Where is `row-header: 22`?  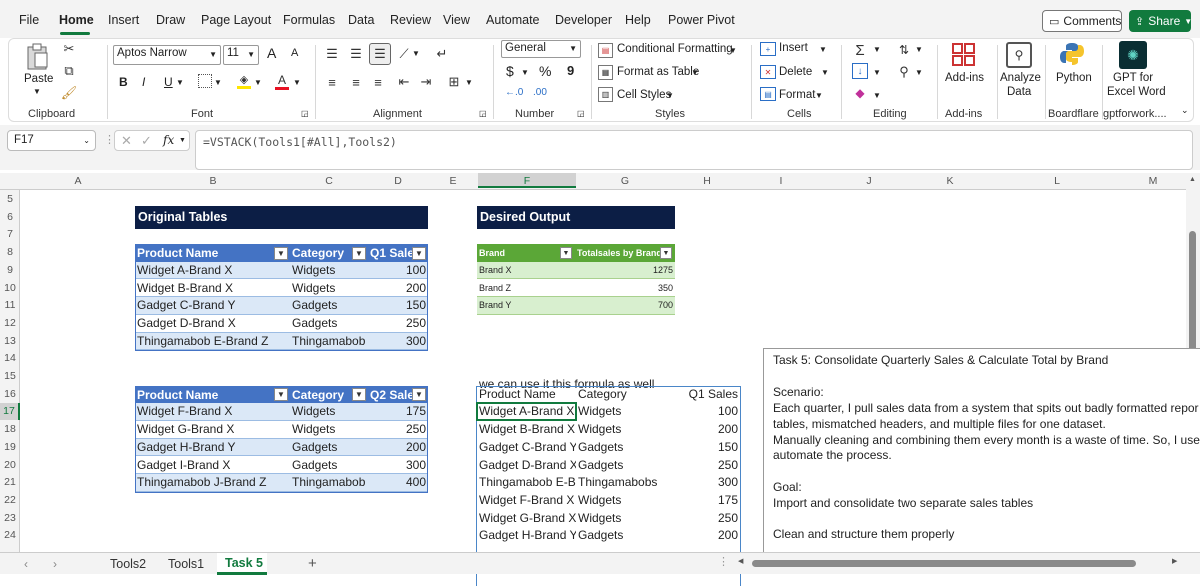
row-header: 22 is located at coordinates (10, 500).